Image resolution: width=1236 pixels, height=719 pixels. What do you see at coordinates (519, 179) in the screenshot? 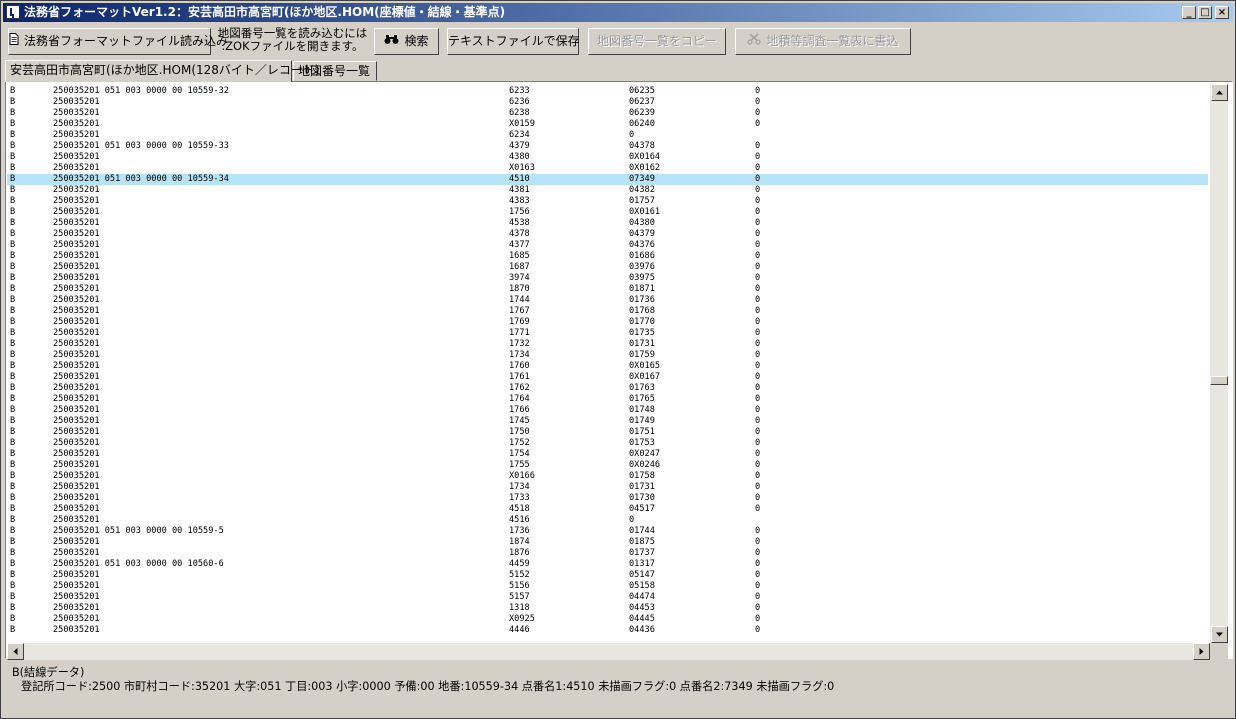
I see `point-1-cell: 4510` at bounding box center [519, 179].